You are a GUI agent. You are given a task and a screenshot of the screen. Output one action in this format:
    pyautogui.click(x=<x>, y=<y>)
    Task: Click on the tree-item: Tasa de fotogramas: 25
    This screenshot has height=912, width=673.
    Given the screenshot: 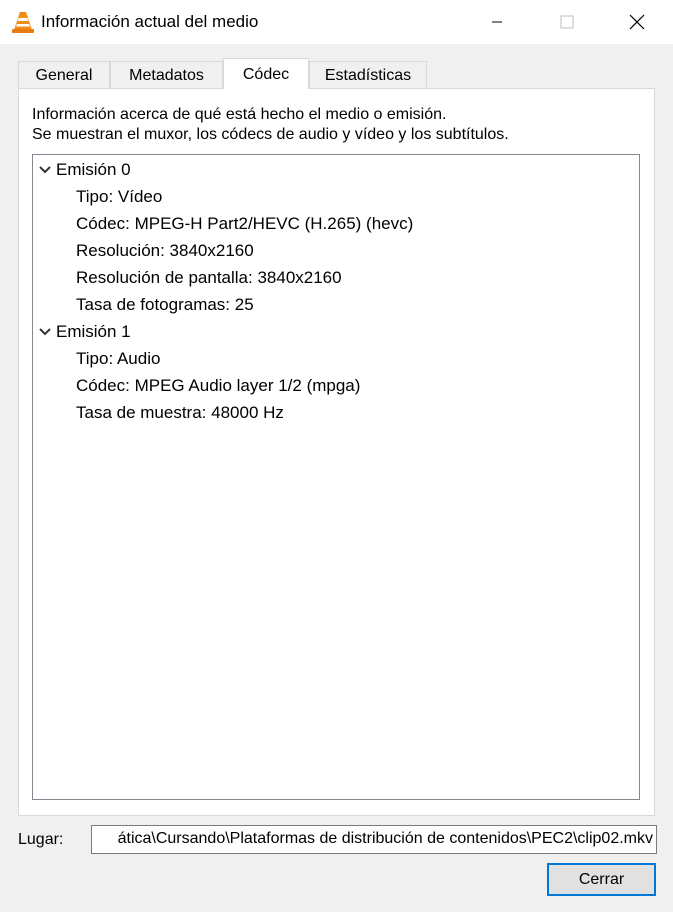 What is the action you would take?
    pyautogui.click(x=165, y=304)
    